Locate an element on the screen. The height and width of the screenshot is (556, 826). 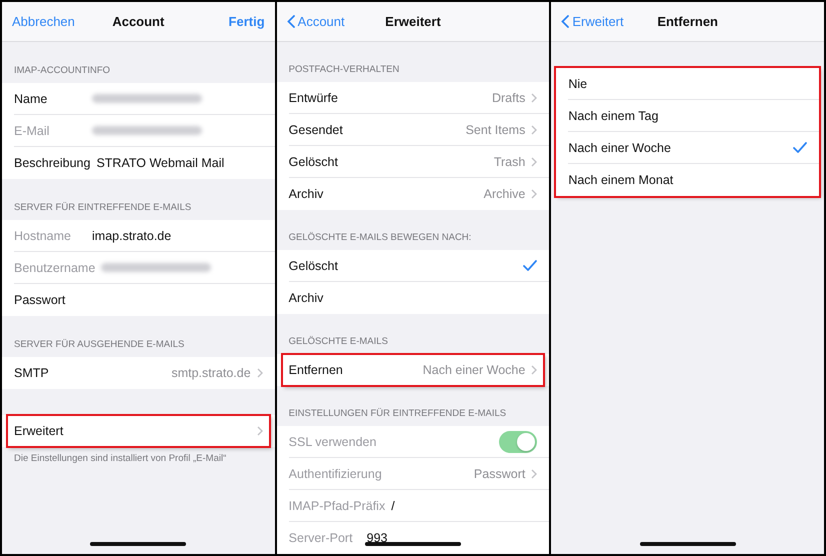
list-row: Gesendet Sent Items is located at coordinates (419, 130).